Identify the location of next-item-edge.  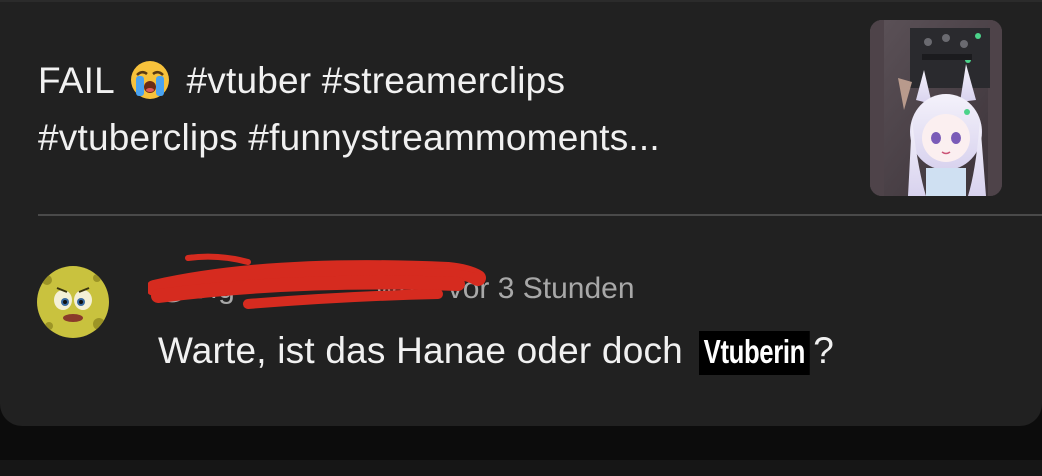
(521, 468).